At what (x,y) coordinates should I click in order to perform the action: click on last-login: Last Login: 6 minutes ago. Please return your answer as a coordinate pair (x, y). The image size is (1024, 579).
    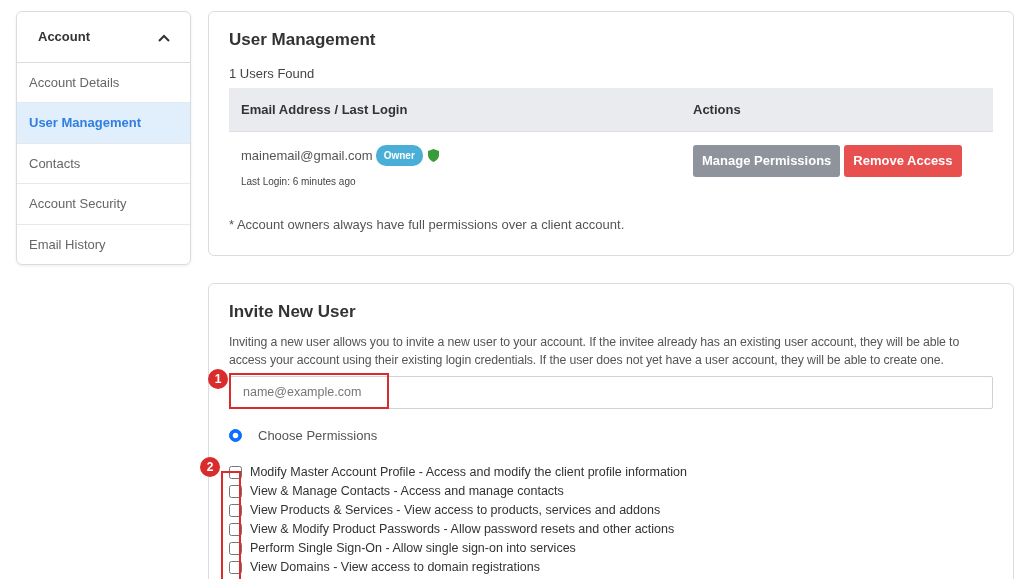
    Looking at the image, I should click on (299, 182).